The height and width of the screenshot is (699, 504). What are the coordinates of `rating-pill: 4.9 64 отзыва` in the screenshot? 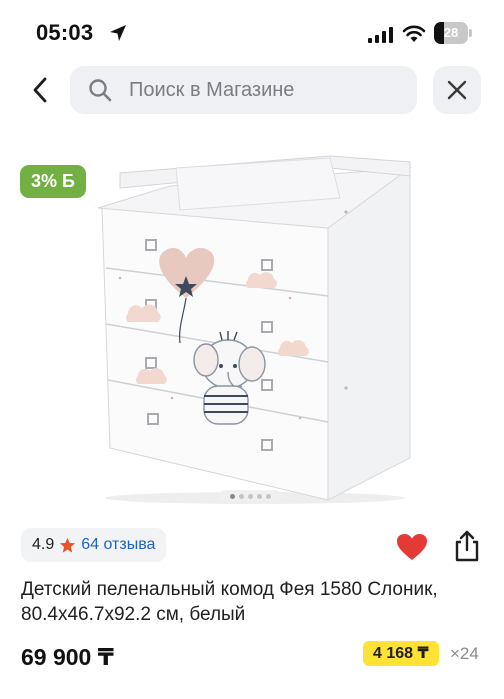 It's located at (94, 545).